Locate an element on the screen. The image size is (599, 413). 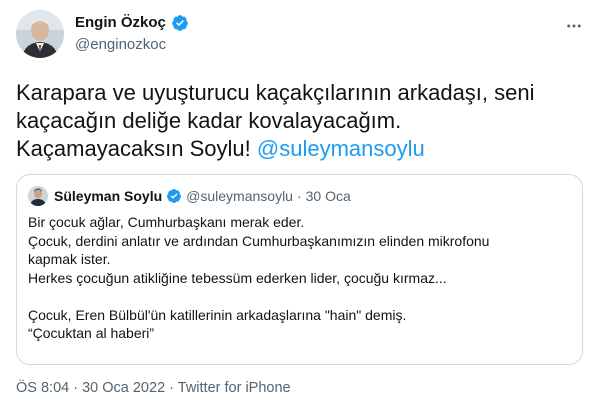
author-name-row: Engin Özkoç is located at coordinates (132, 23).